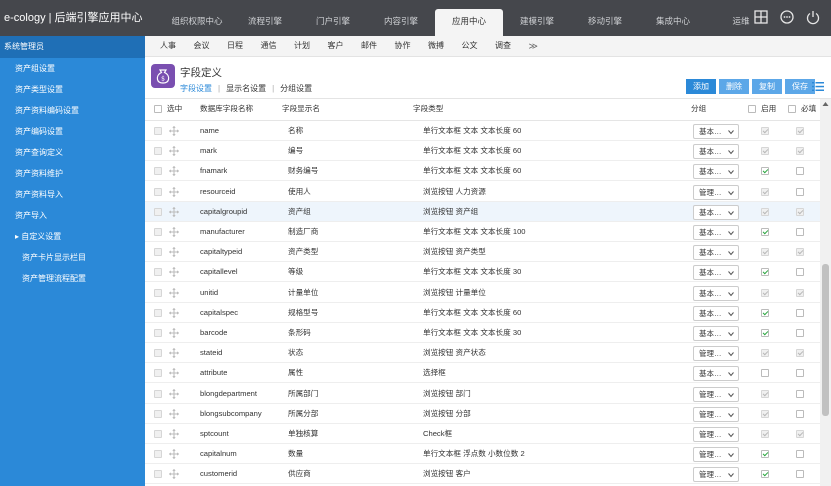 The height and width of the screenshot is (486, 831). I want to click on subnav-item: 微搏, so click(445, 46).